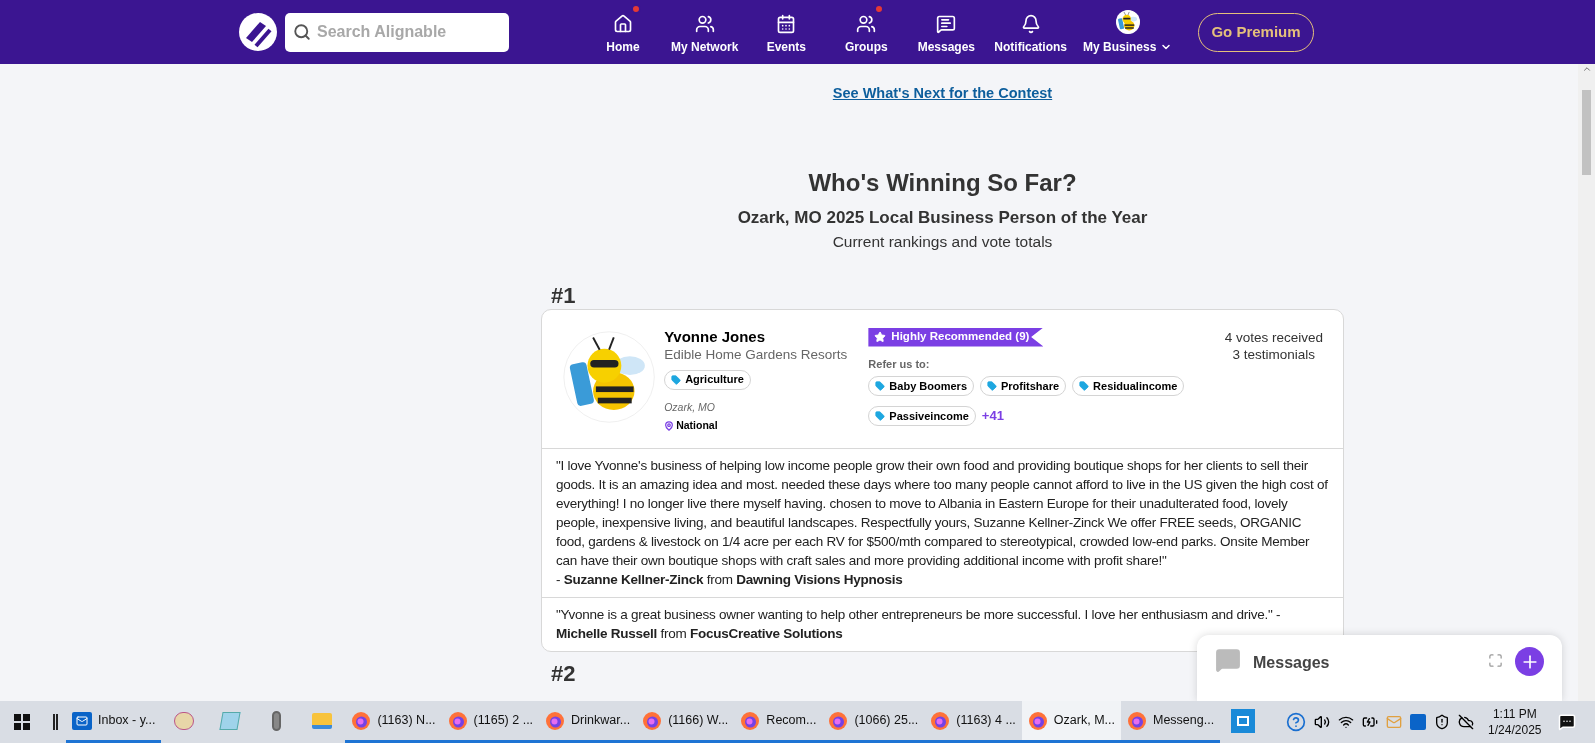 This screenshot has height=743, width=1595. I want to click on contest-subtitle: Ozark, MO 2025 Local Business Person of the Year, so click(942, 217).